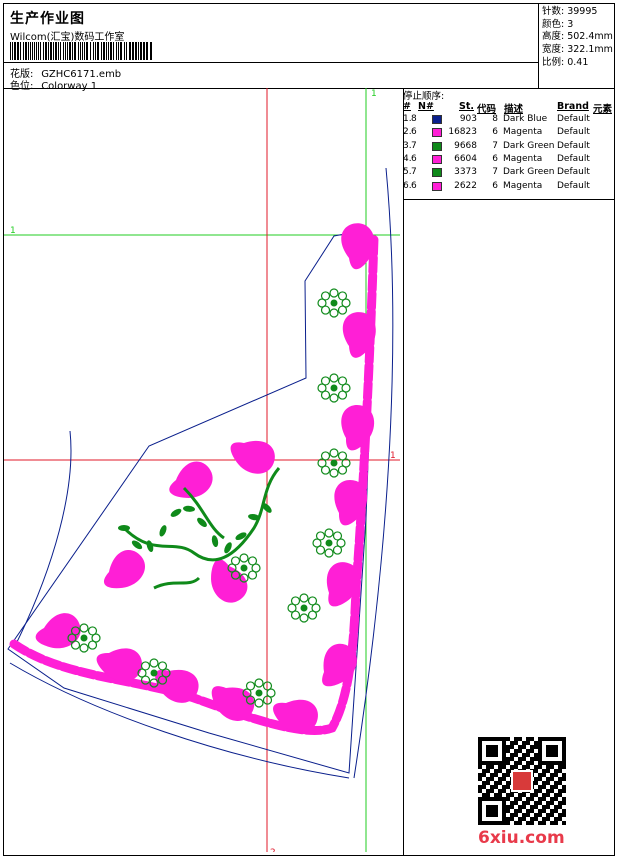  Describe the element at coordinates (573, 106) in the screenshot. I see `col-brand: Brand` at that location.